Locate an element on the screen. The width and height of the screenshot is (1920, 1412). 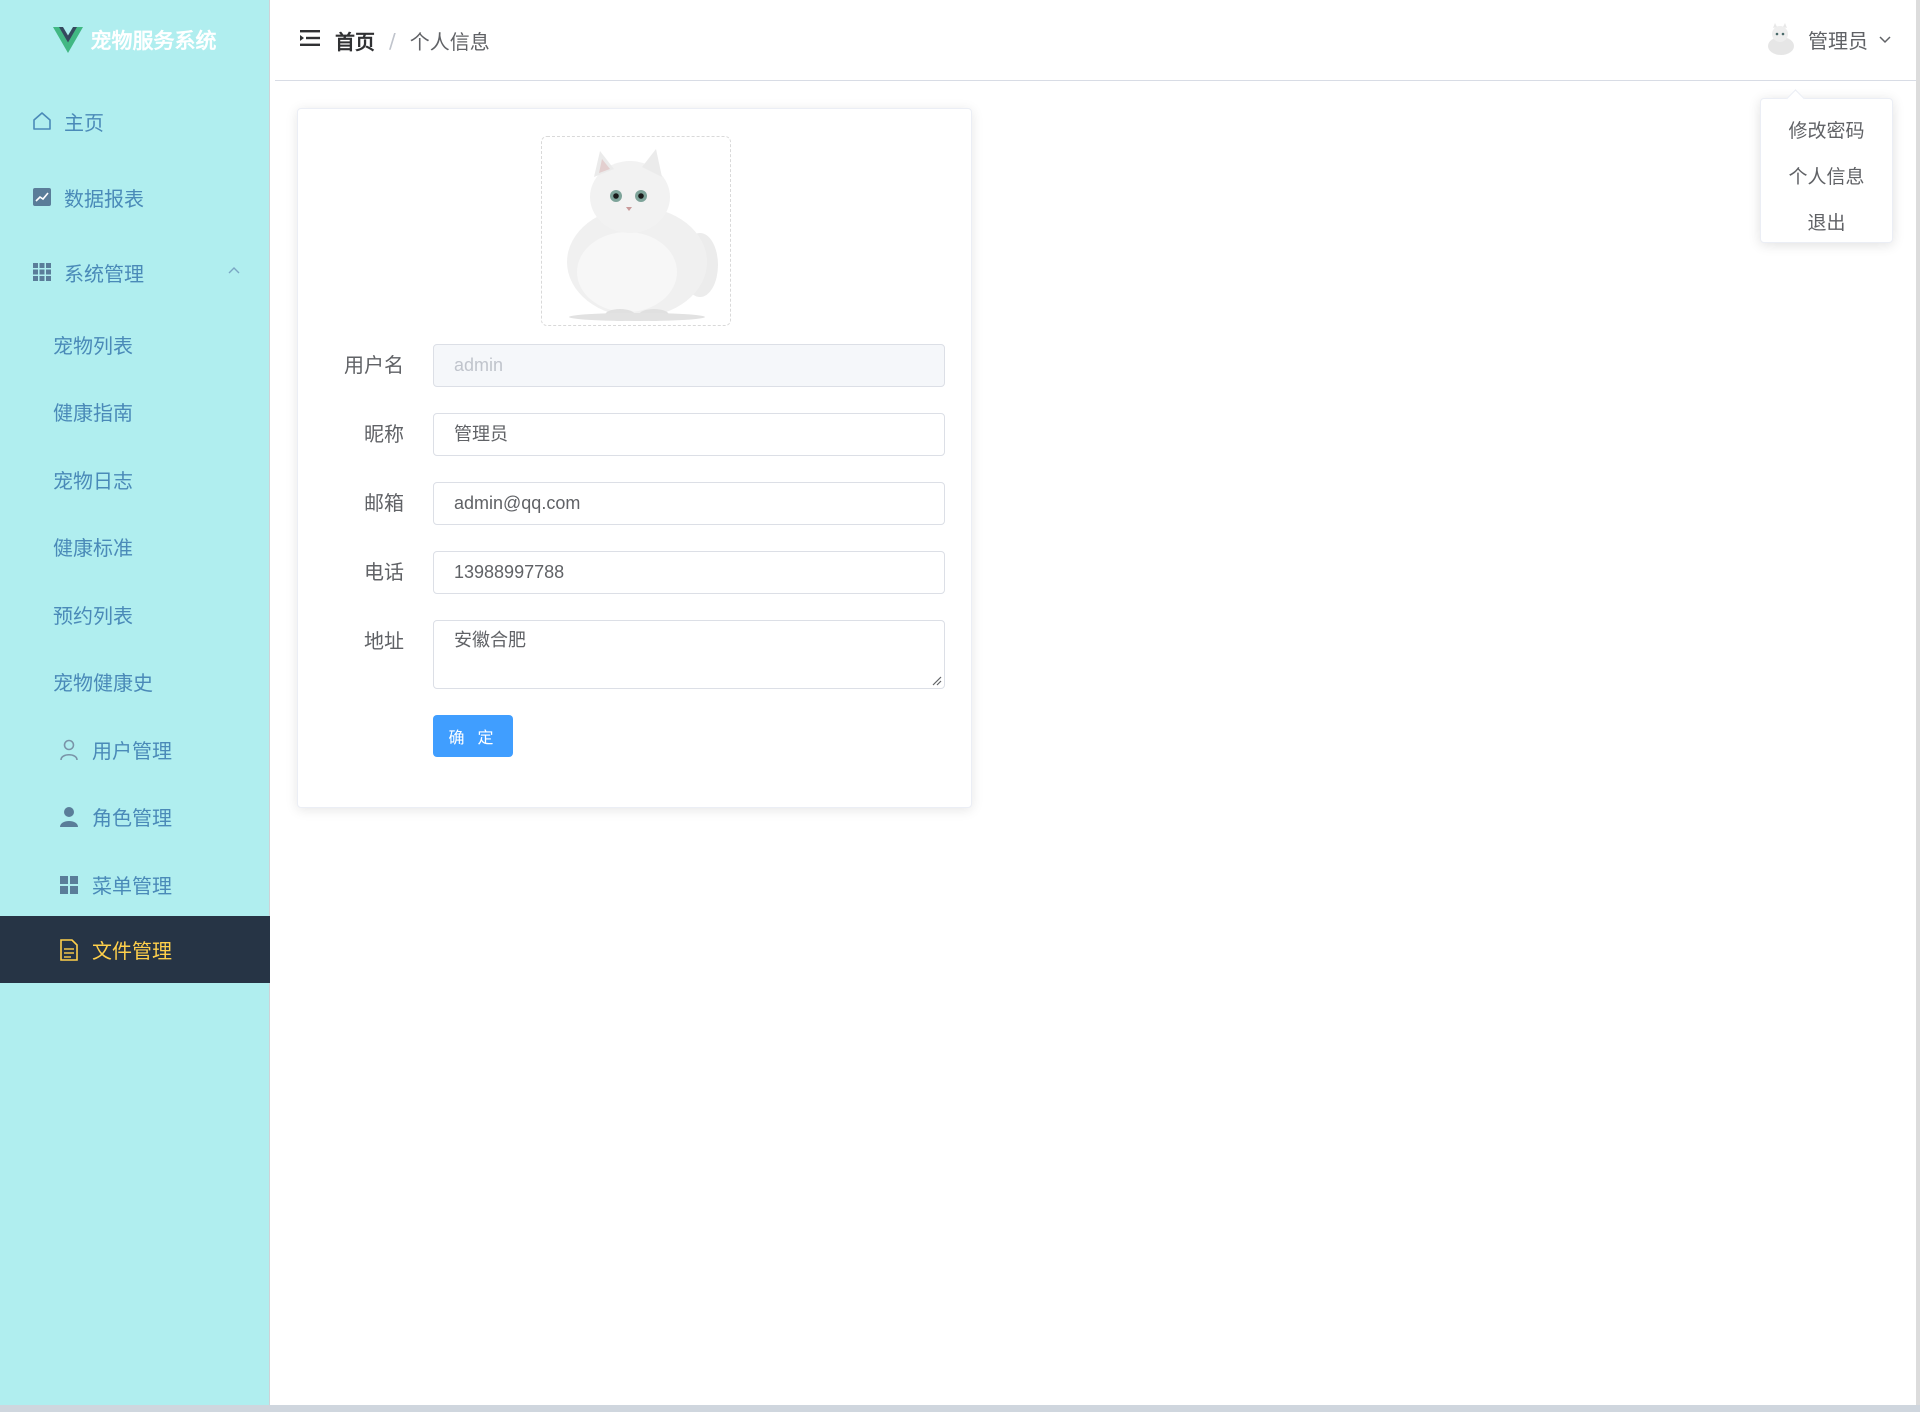
sidebar-subitem-appointment-list: 预约列表 is located at coordinates (135, 614).